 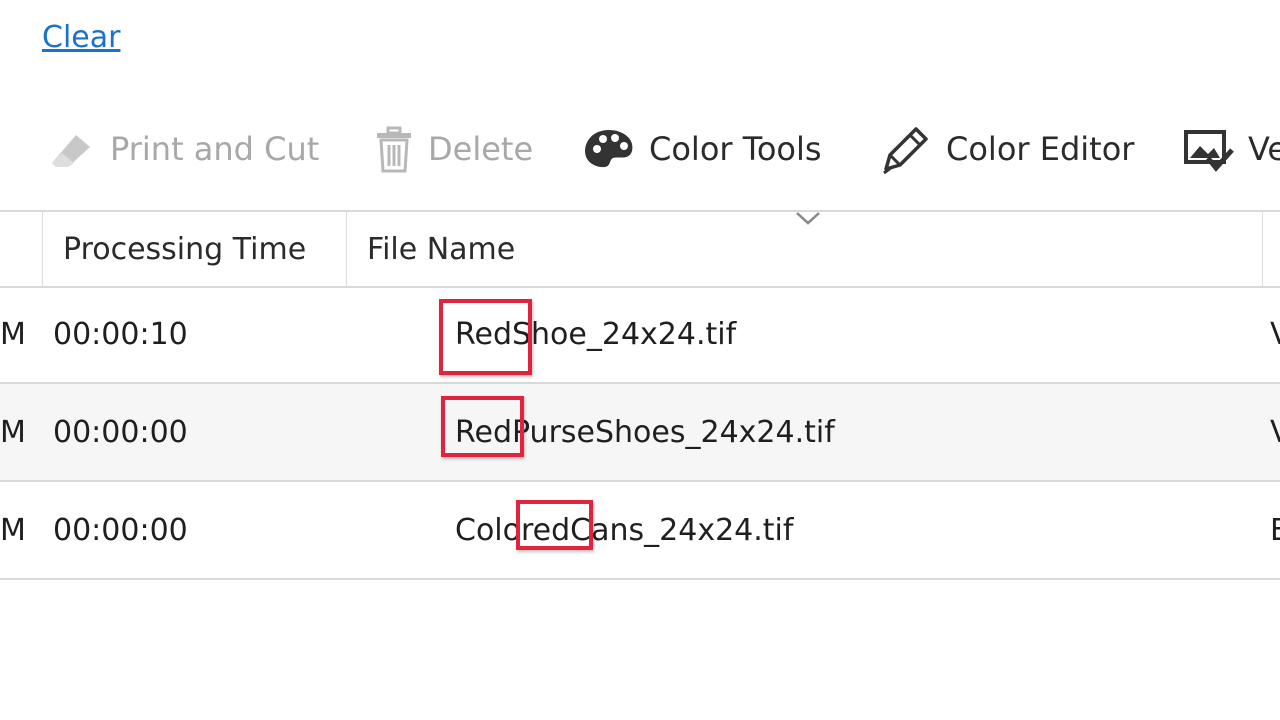 What do you see at coordinates (1209, 149) in the screenshot?
I see `image-check-icon` at bounding box center [1209, 149].